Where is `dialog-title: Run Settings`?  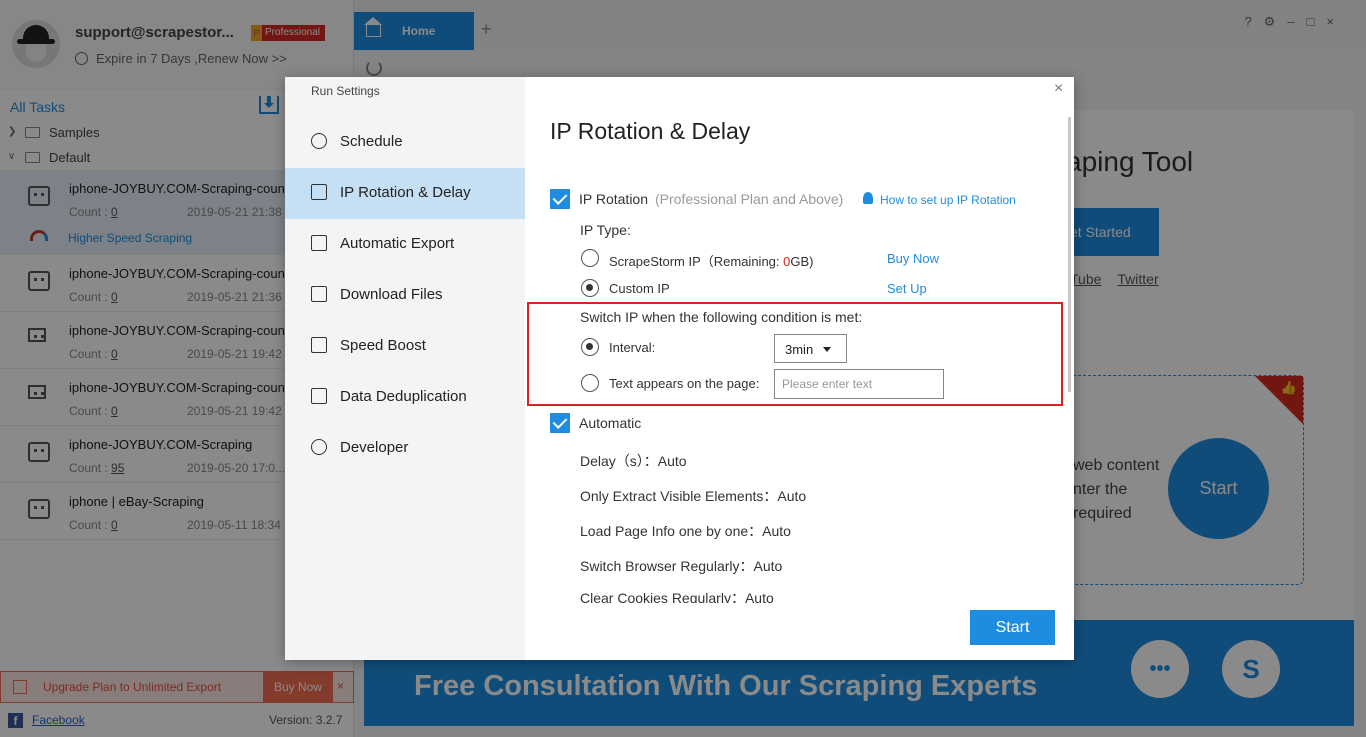 dialog-title: Run Settings is located at coordinates (345, 91).